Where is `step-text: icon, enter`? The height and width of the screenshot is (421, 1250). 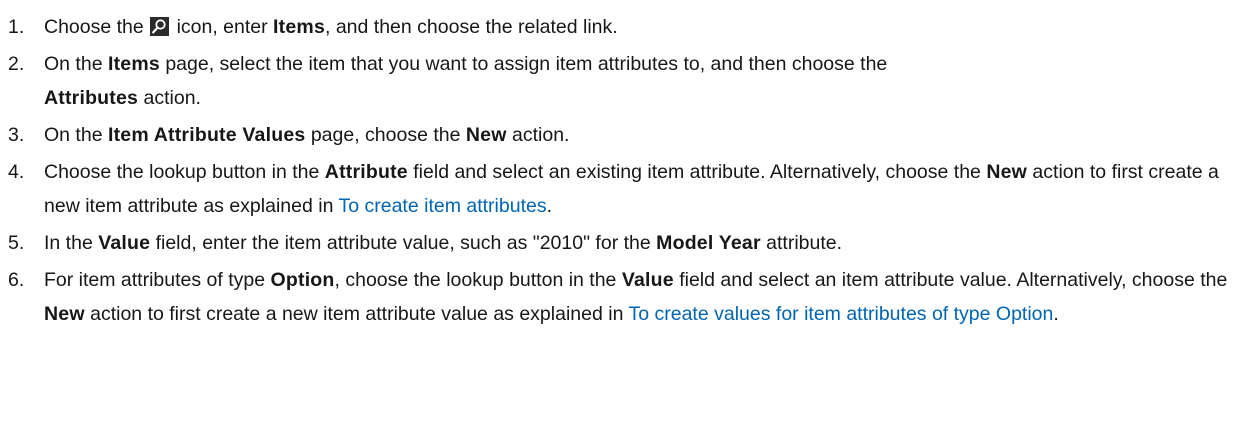
step-text: icon, enter is located at coordinates (222, 27).